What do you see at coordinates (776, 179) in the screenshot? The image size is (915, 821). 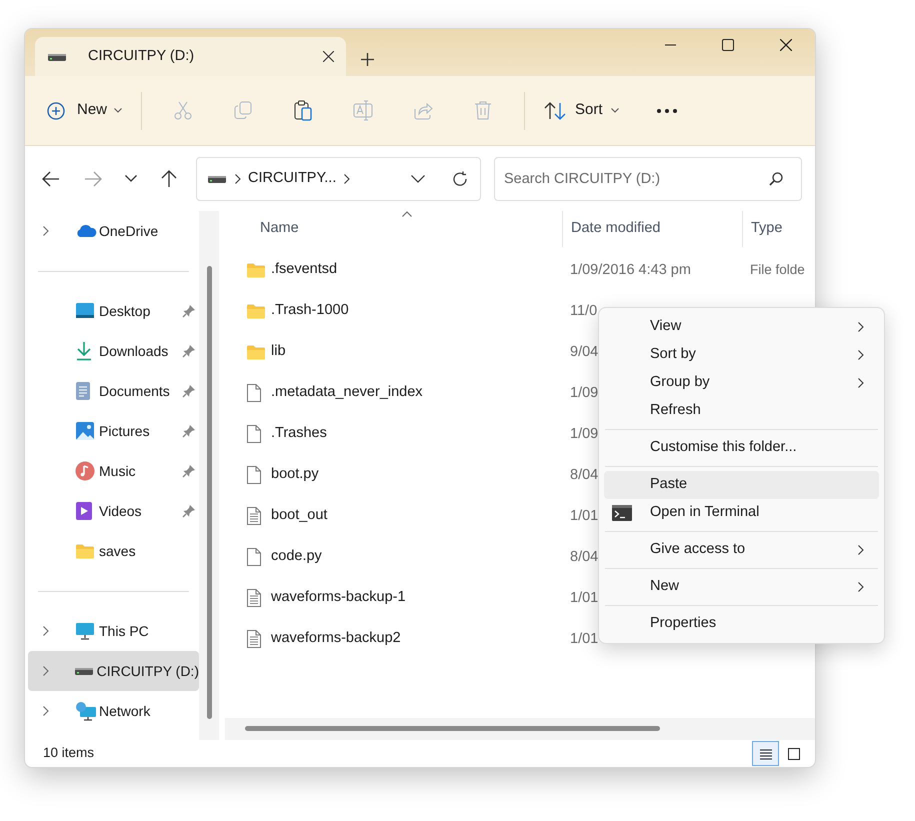 I see `search-icon` at bounding box center [776, 179].